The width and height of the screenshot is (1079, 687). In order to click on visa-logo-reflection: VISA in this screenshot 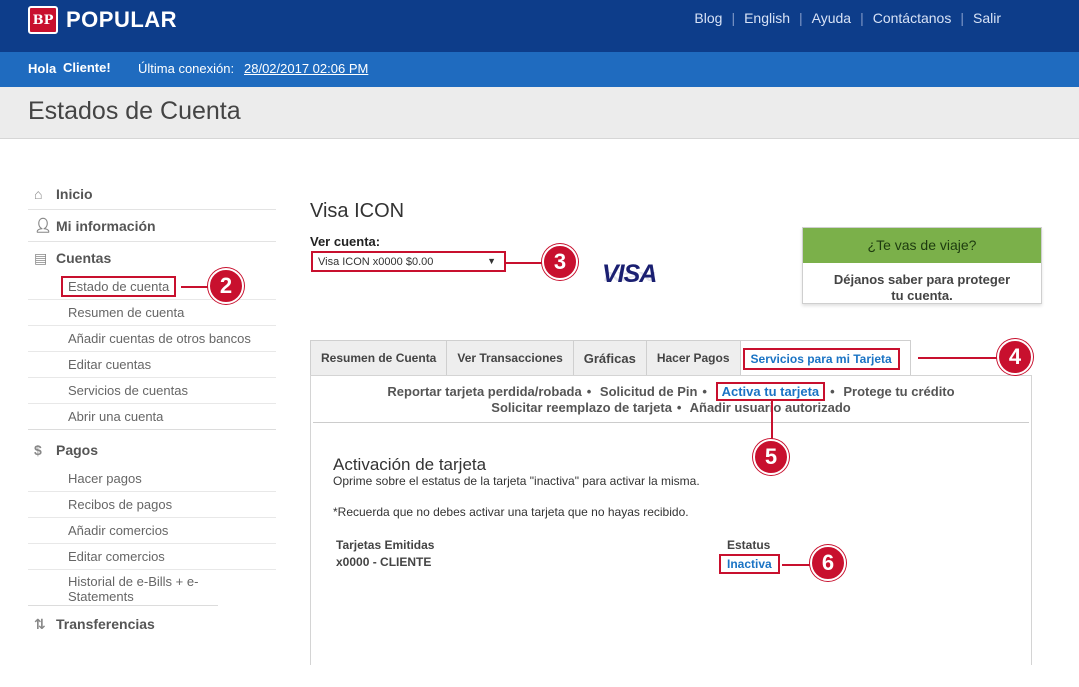, I will do `click(629, 276)`.